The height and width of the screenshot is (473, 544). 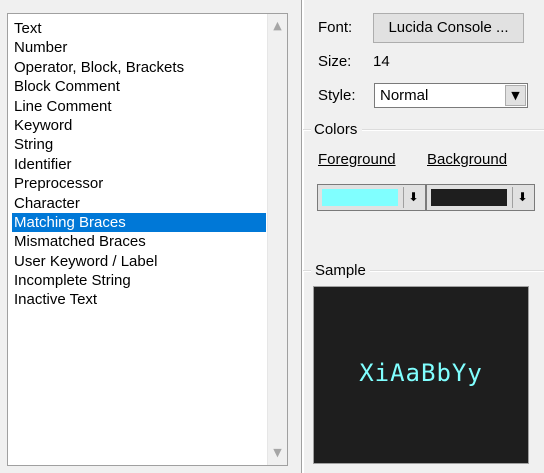 I want to click on vertical-scrollbar: ▲ ▼, so click(x=277, y=239).